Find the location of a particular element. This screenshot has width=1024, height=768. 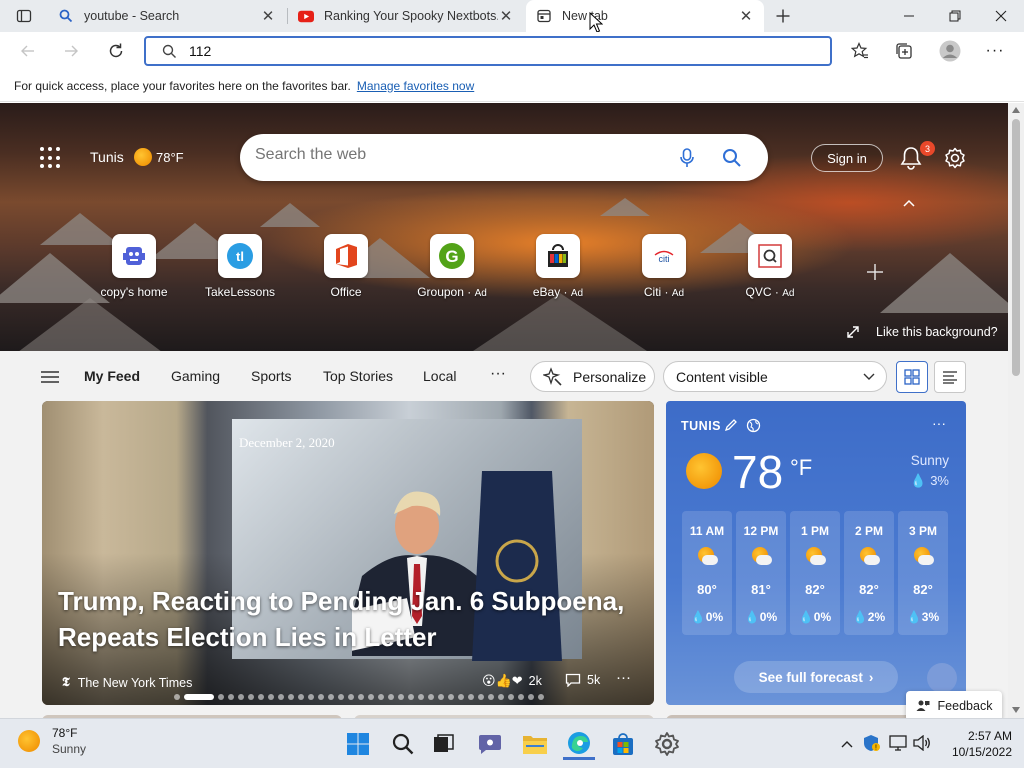

store-bag-icon is located at coordinates (623, 744).